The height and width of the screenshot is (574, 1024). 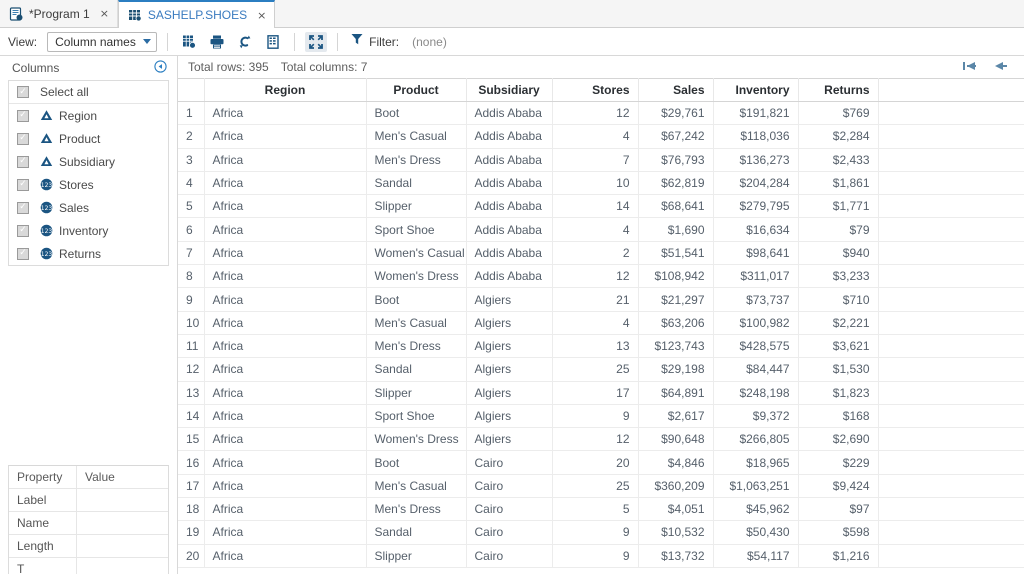 I want to click on column-item-returns: ✓ 123 Returns, so click(x=88, y=253).